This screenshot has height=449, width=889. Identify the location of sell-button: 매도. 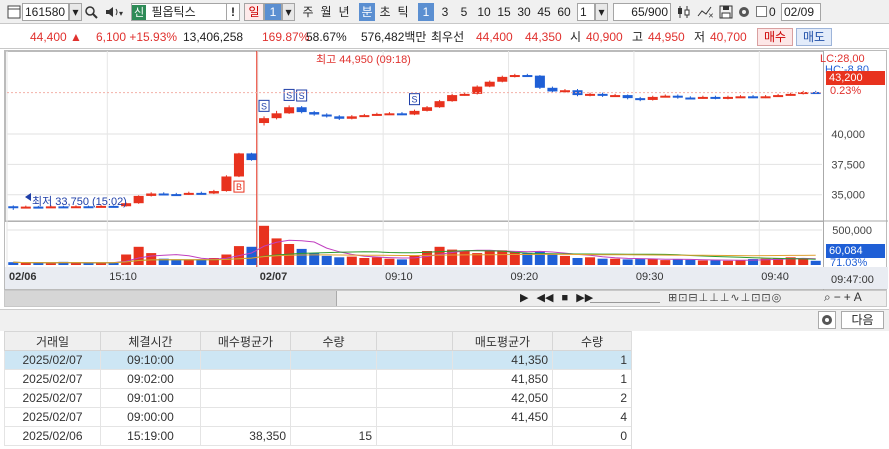
(814, 37).